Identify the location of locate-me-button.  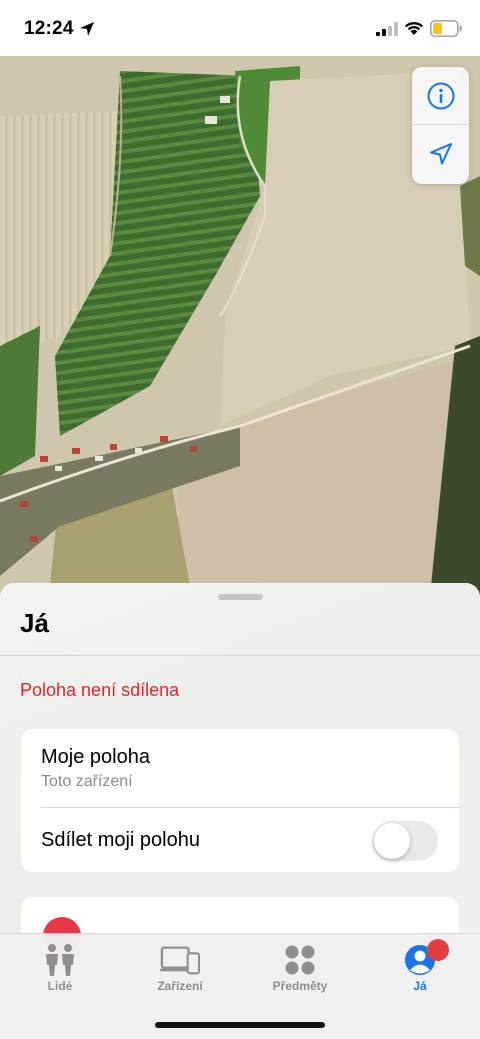
(440, 154).